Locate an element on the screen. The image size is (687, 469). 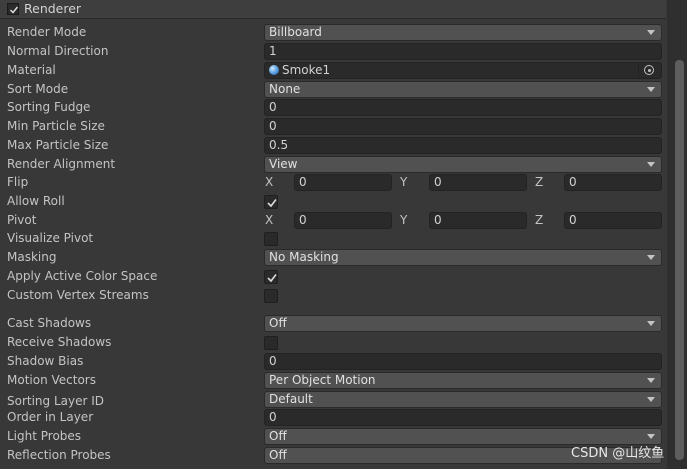
shadow-bias-input: 0 is located at coordinates (463, 361).